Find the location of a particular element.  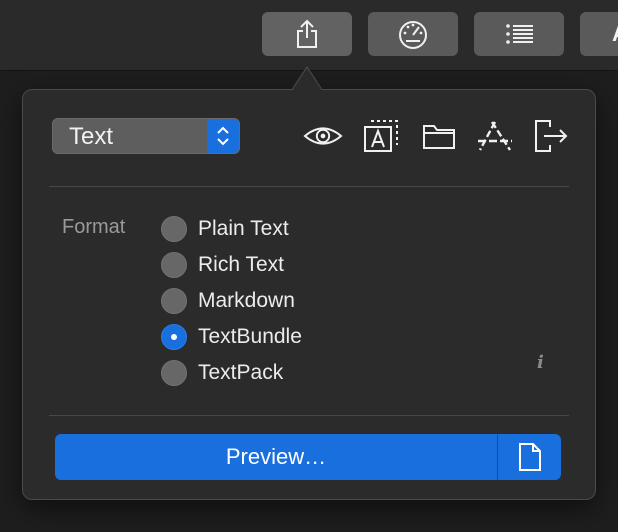

format-option-label: Rich Text is located at coordinates (241, 264).